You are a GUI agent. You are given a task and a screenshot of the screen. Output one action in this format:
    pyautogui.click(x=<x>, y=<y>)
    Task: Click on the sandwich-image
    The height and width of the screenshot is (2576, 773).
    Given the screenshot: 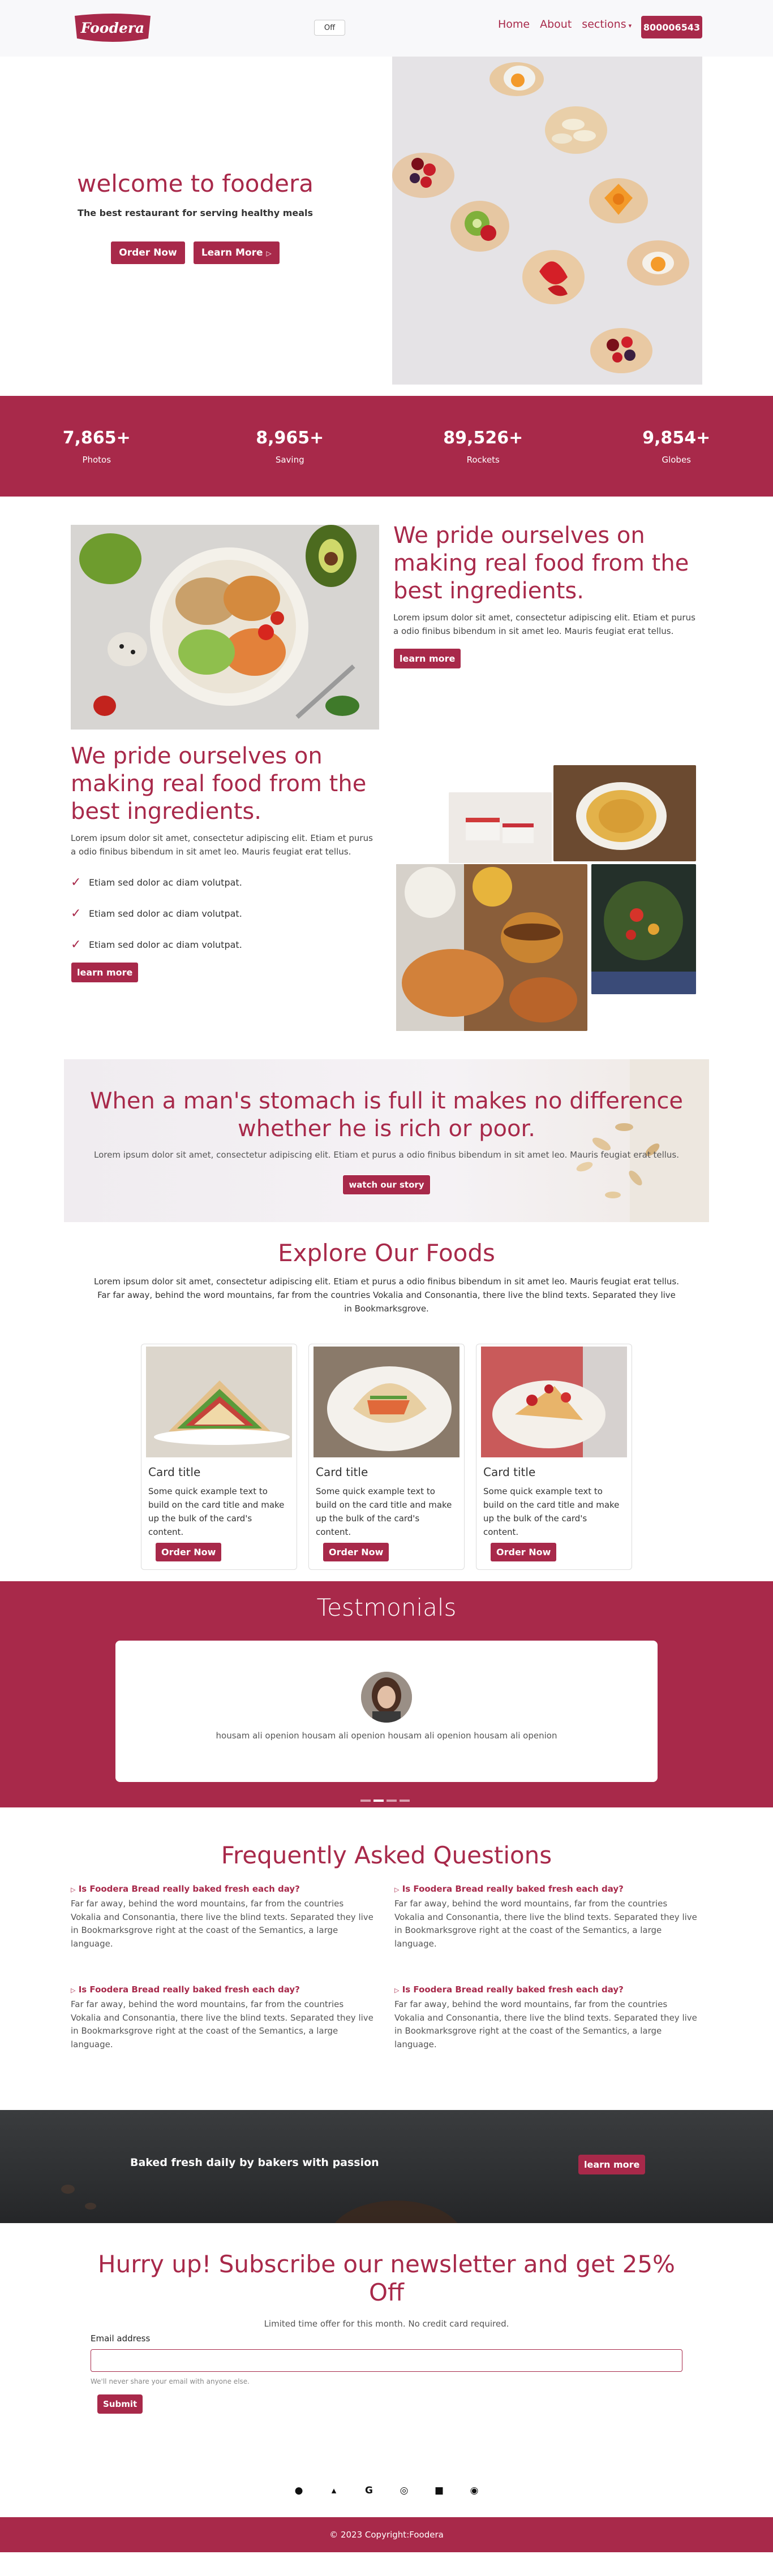 What is the action you would take?
    pyautogui.click(x=219, y=1402)
    